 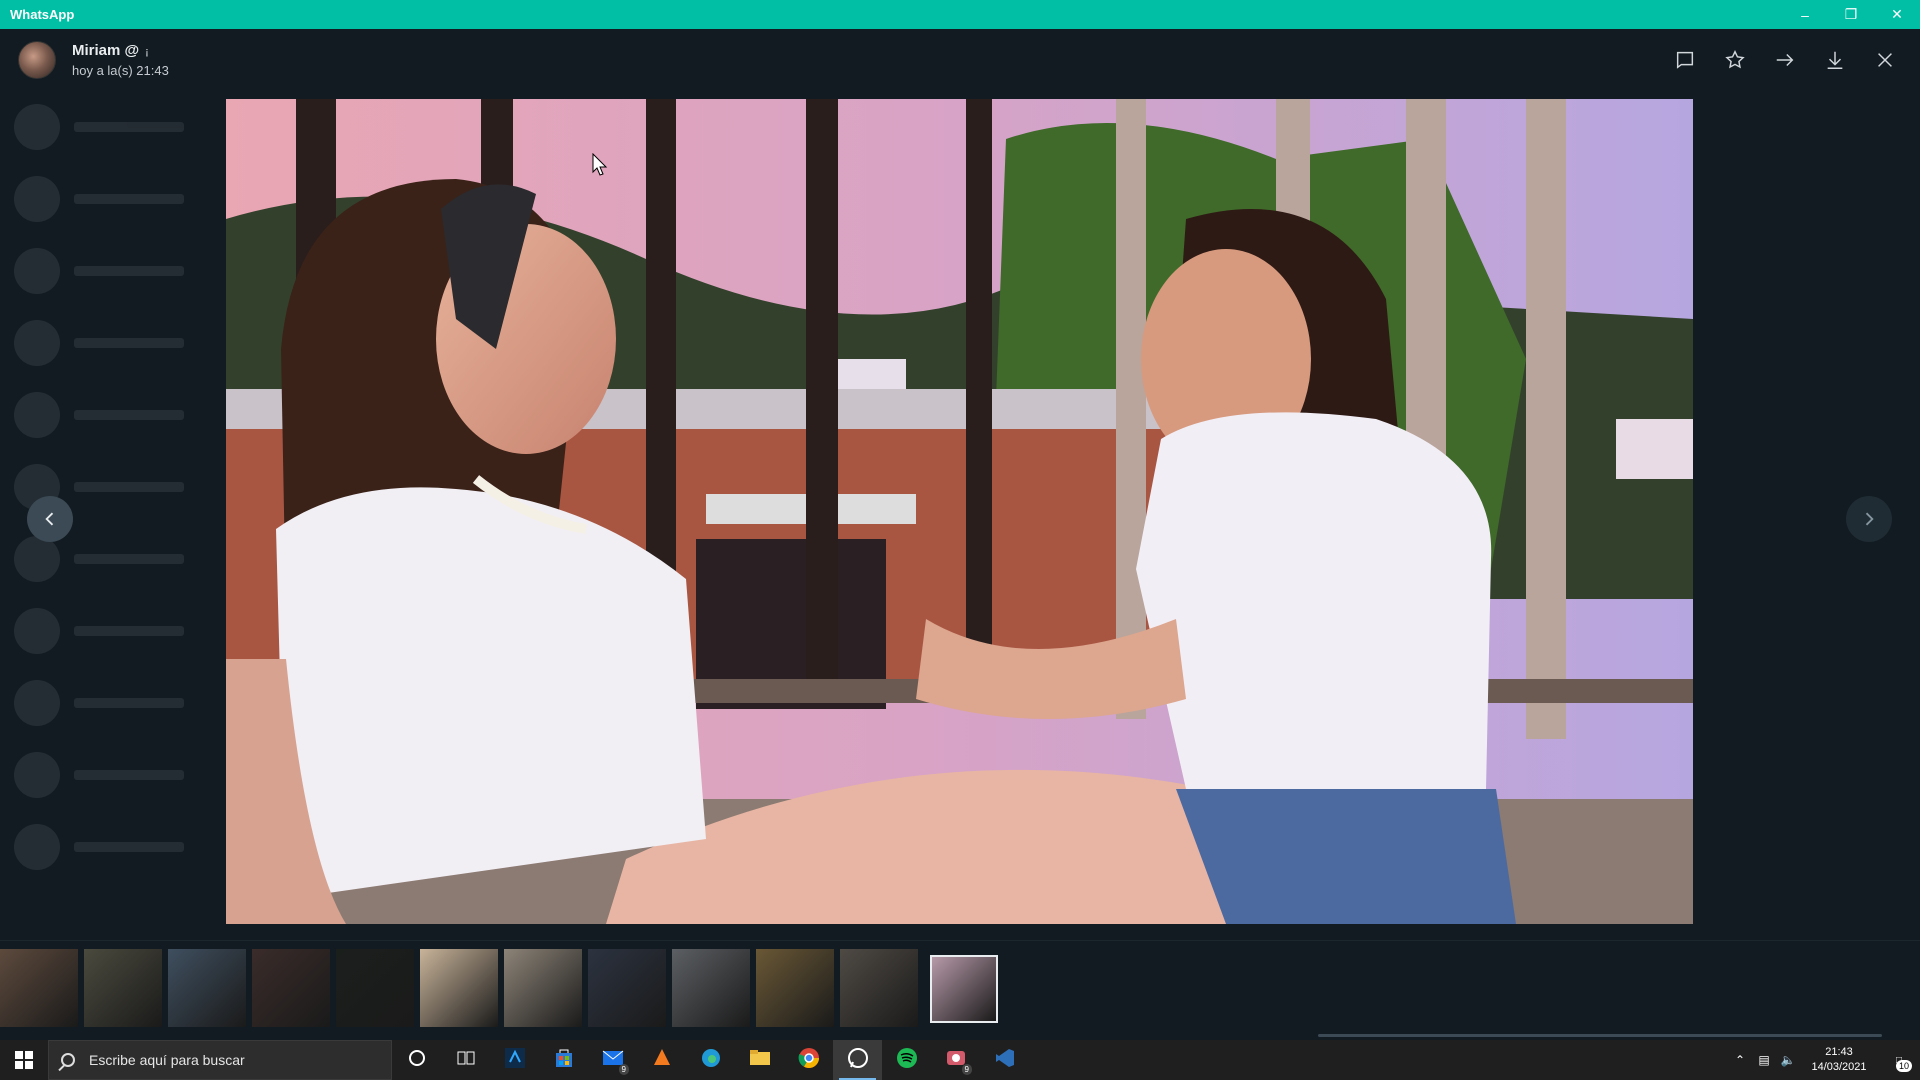 What do you see at coordinates (147, 52) in the screenshot?
I see `sender-badge: ¡` at bounding box center [147, 52].